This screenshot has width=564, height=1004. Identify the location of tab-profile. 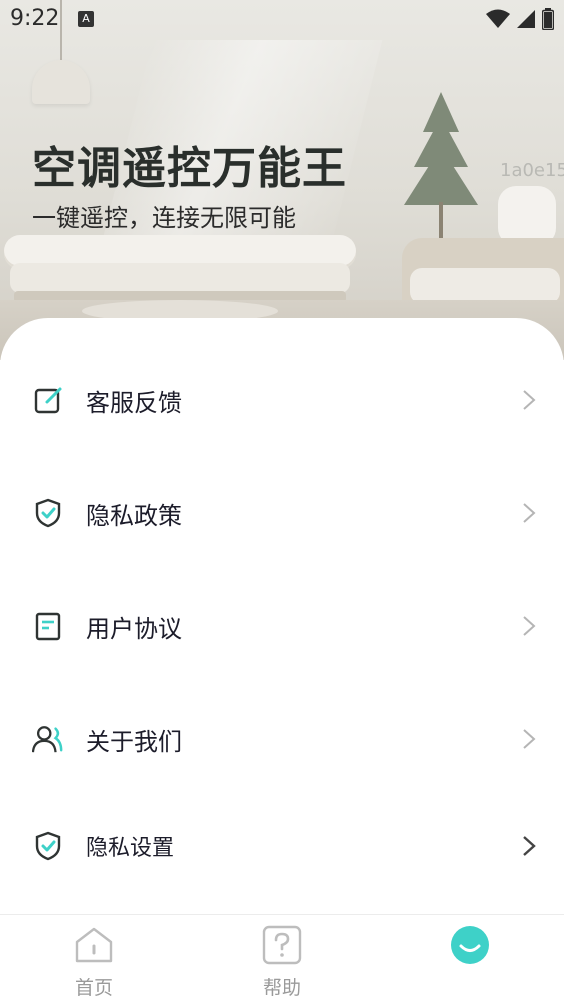
(470, 961).